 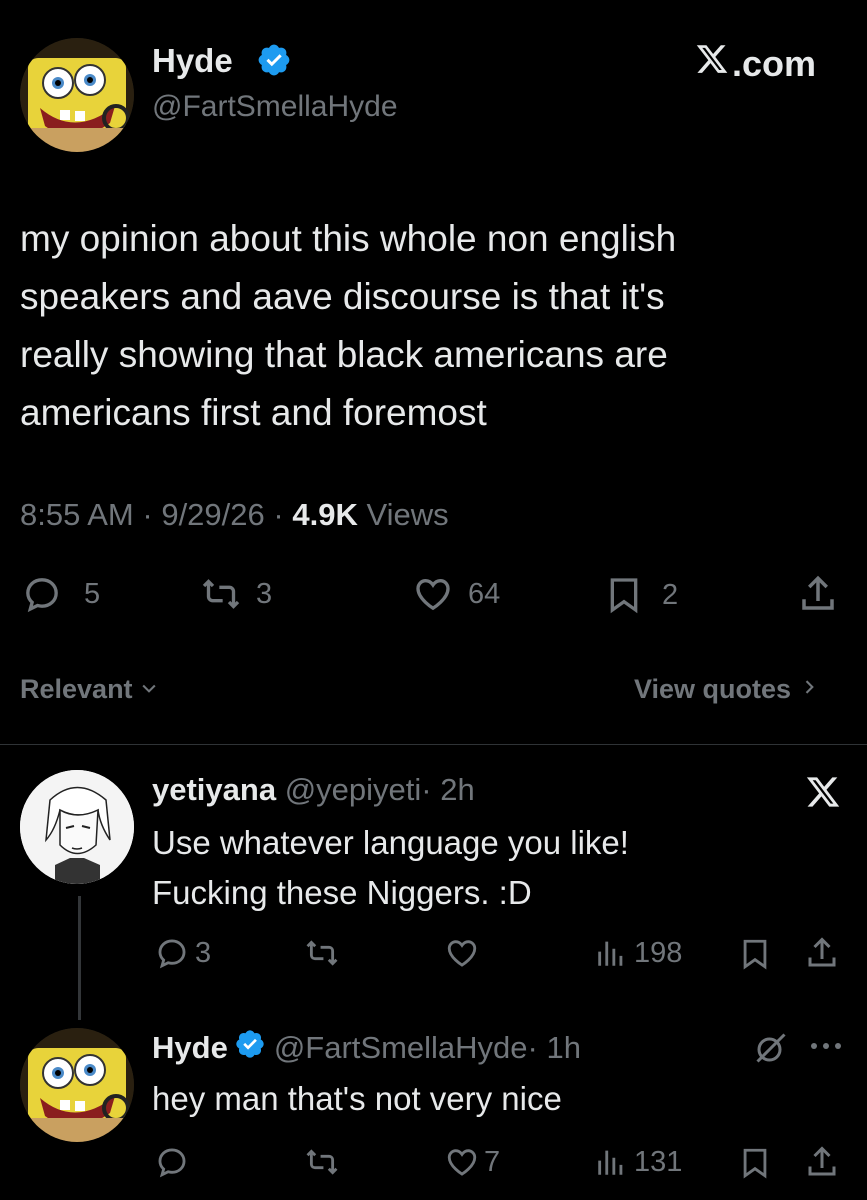 What do you see at coordinates (401, 1048) in the screenshot?
I see `reply-author-handle: @FartSmellaHyde` at bounding box center [401, 1048].